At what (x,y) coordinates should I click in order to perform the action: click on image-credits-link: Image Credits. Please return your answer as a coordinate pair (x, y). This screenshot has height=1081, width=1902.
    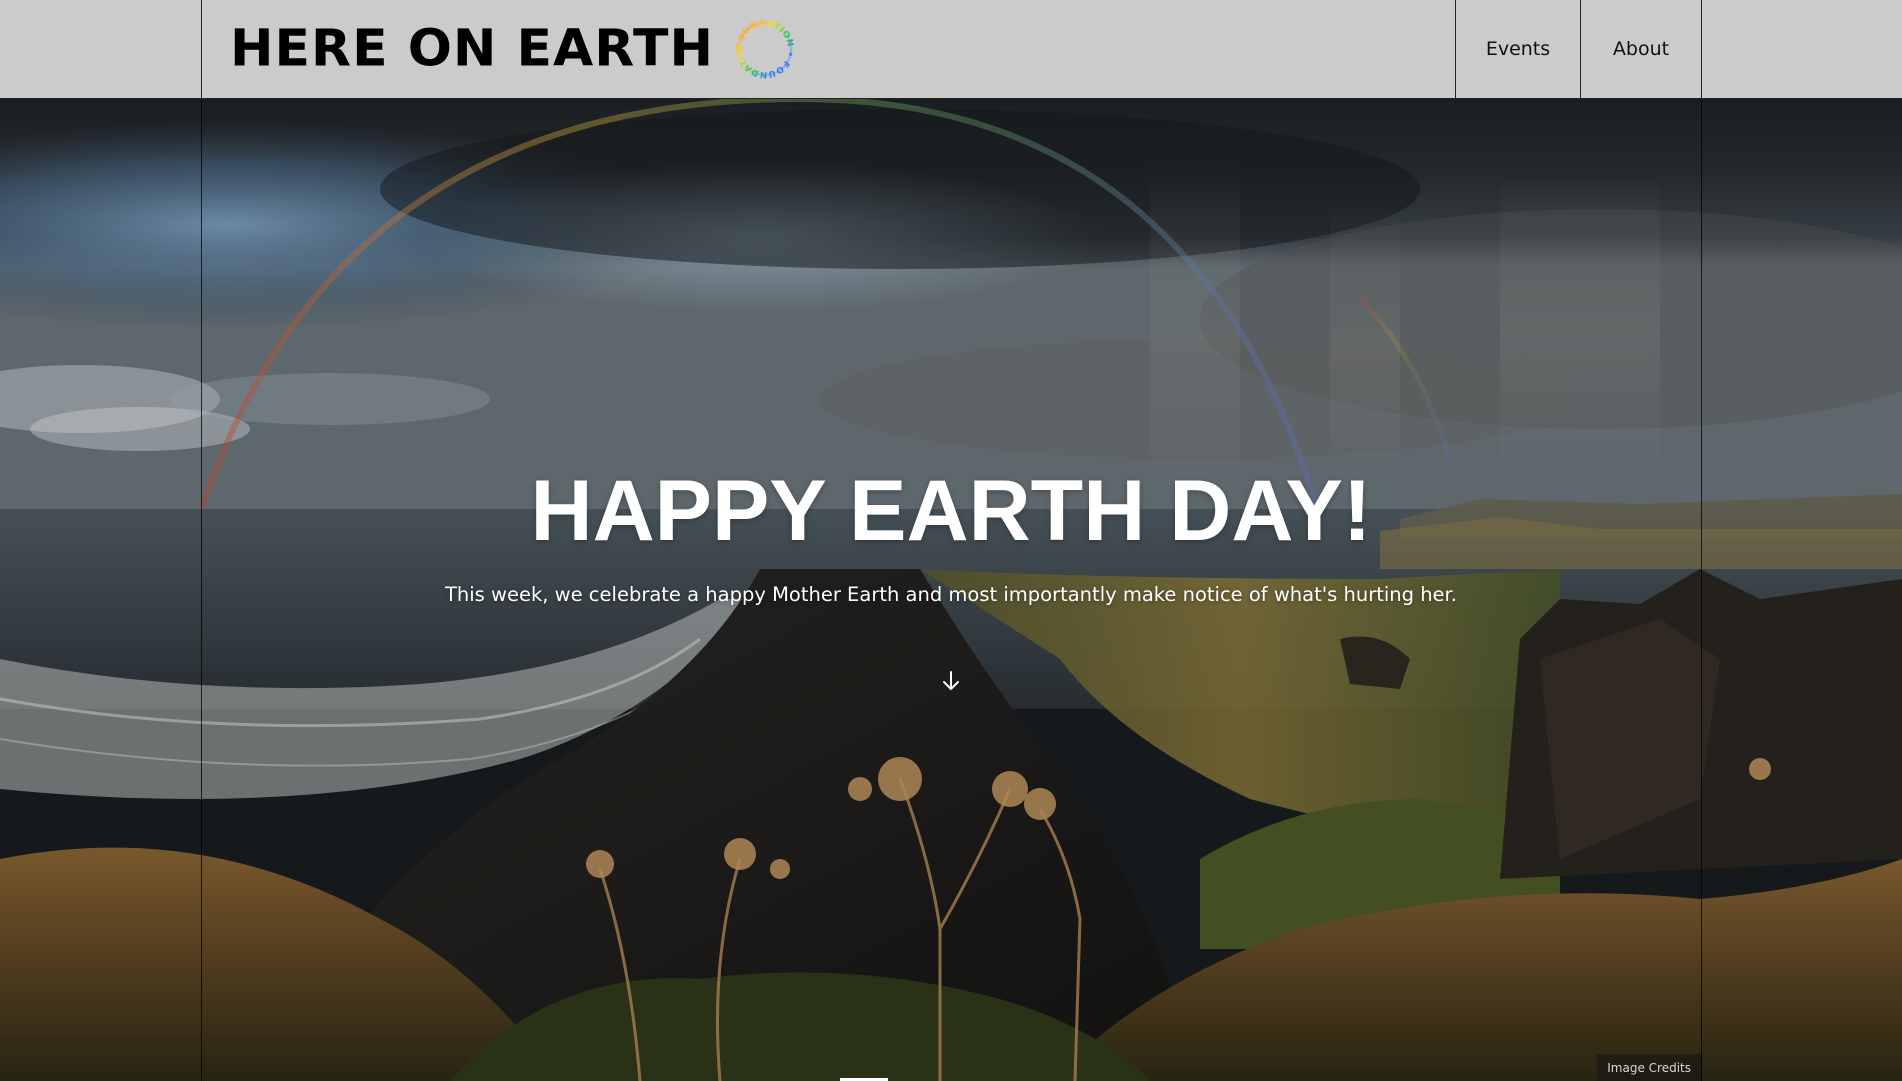
    Looking at the image, I should click on (1649, 1067).